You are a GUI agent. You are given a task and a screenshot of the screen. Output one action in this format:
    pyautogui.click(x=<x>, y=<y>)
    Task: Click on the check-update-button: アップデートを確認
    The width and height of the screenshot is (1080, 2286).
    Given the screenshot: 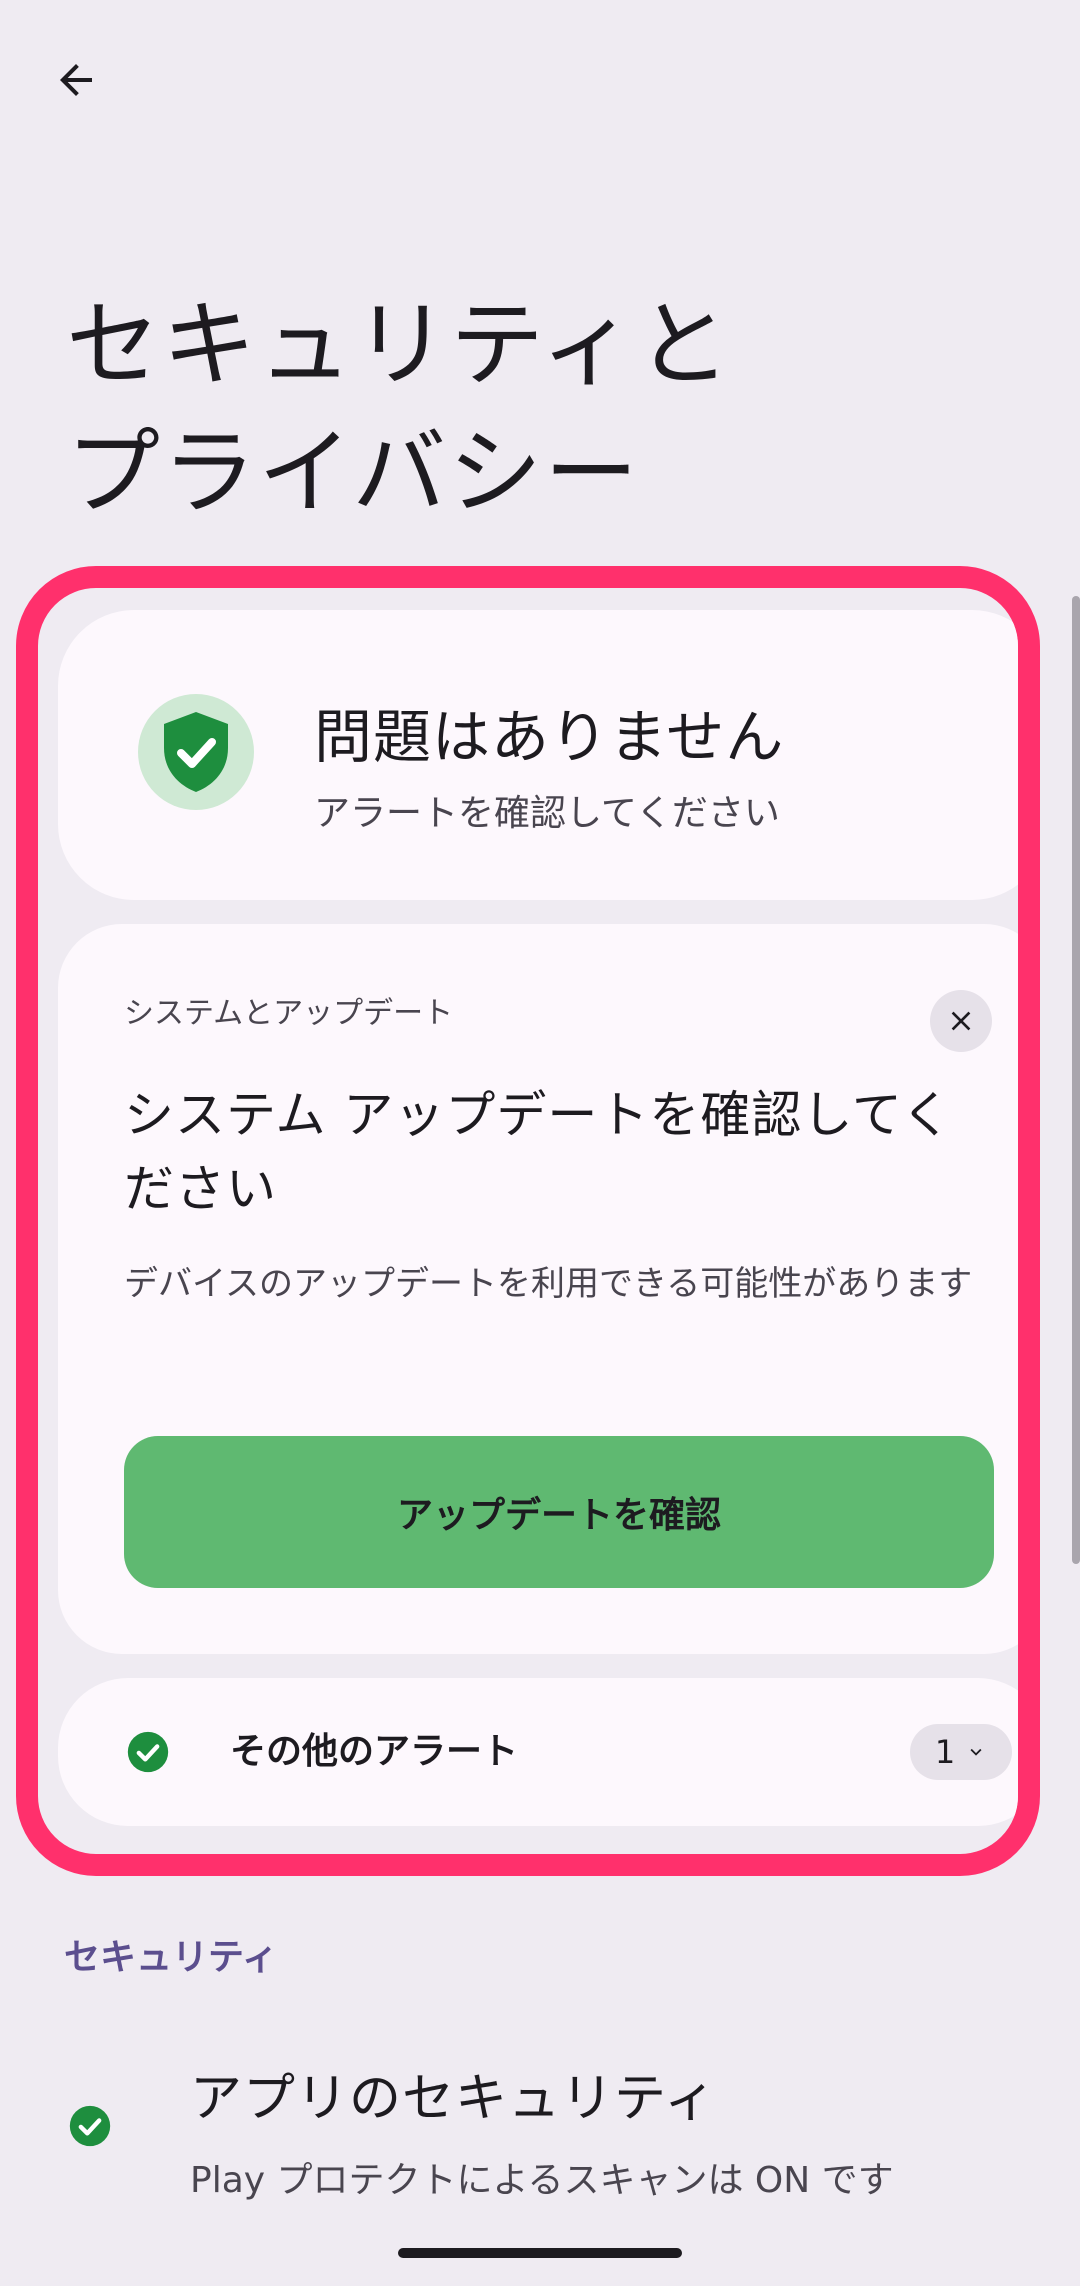 What is the action you would take?
    pyautogui.click(x=559, y=1512)
    